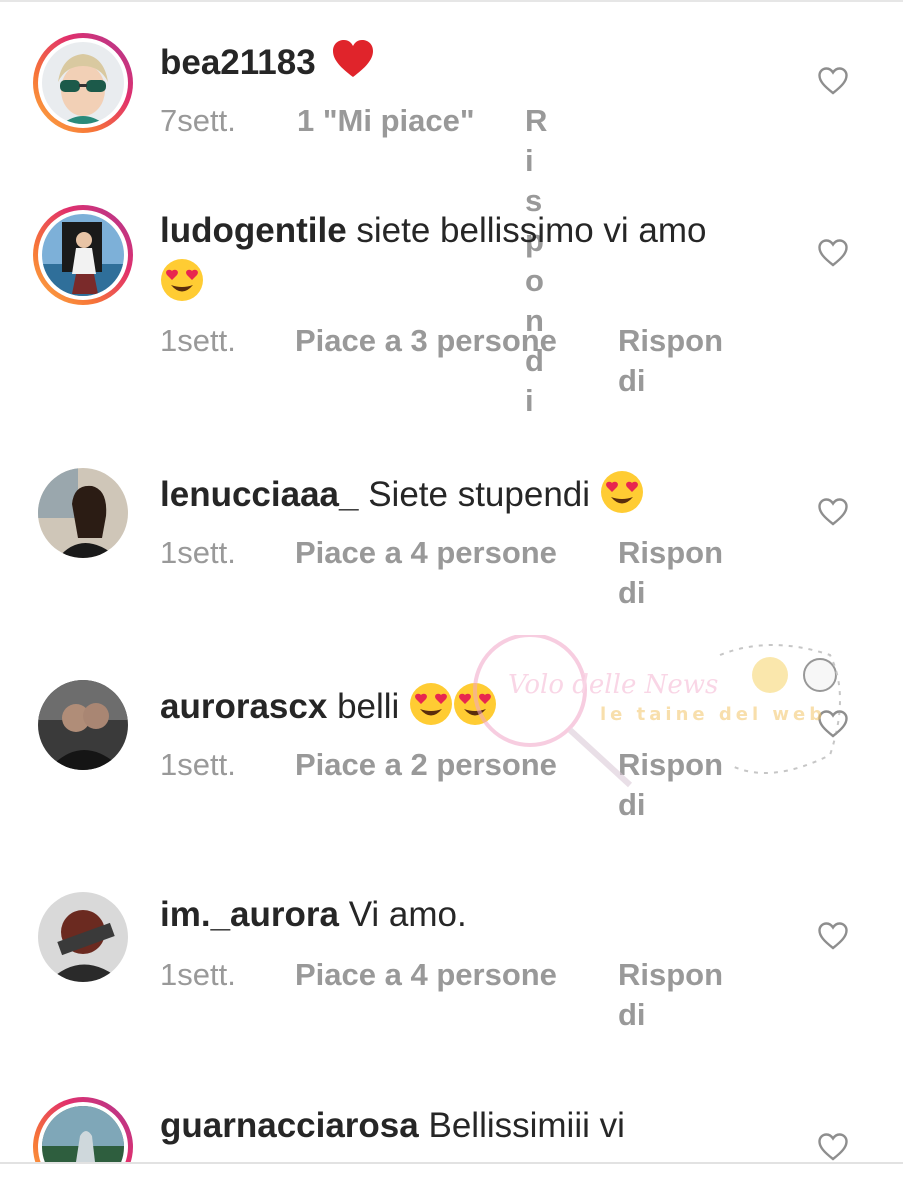 Image resolution: width=903 pixels, height=1200 pixels. I want to click on comment-username: guarnacciarosa, so click(289, 1125).